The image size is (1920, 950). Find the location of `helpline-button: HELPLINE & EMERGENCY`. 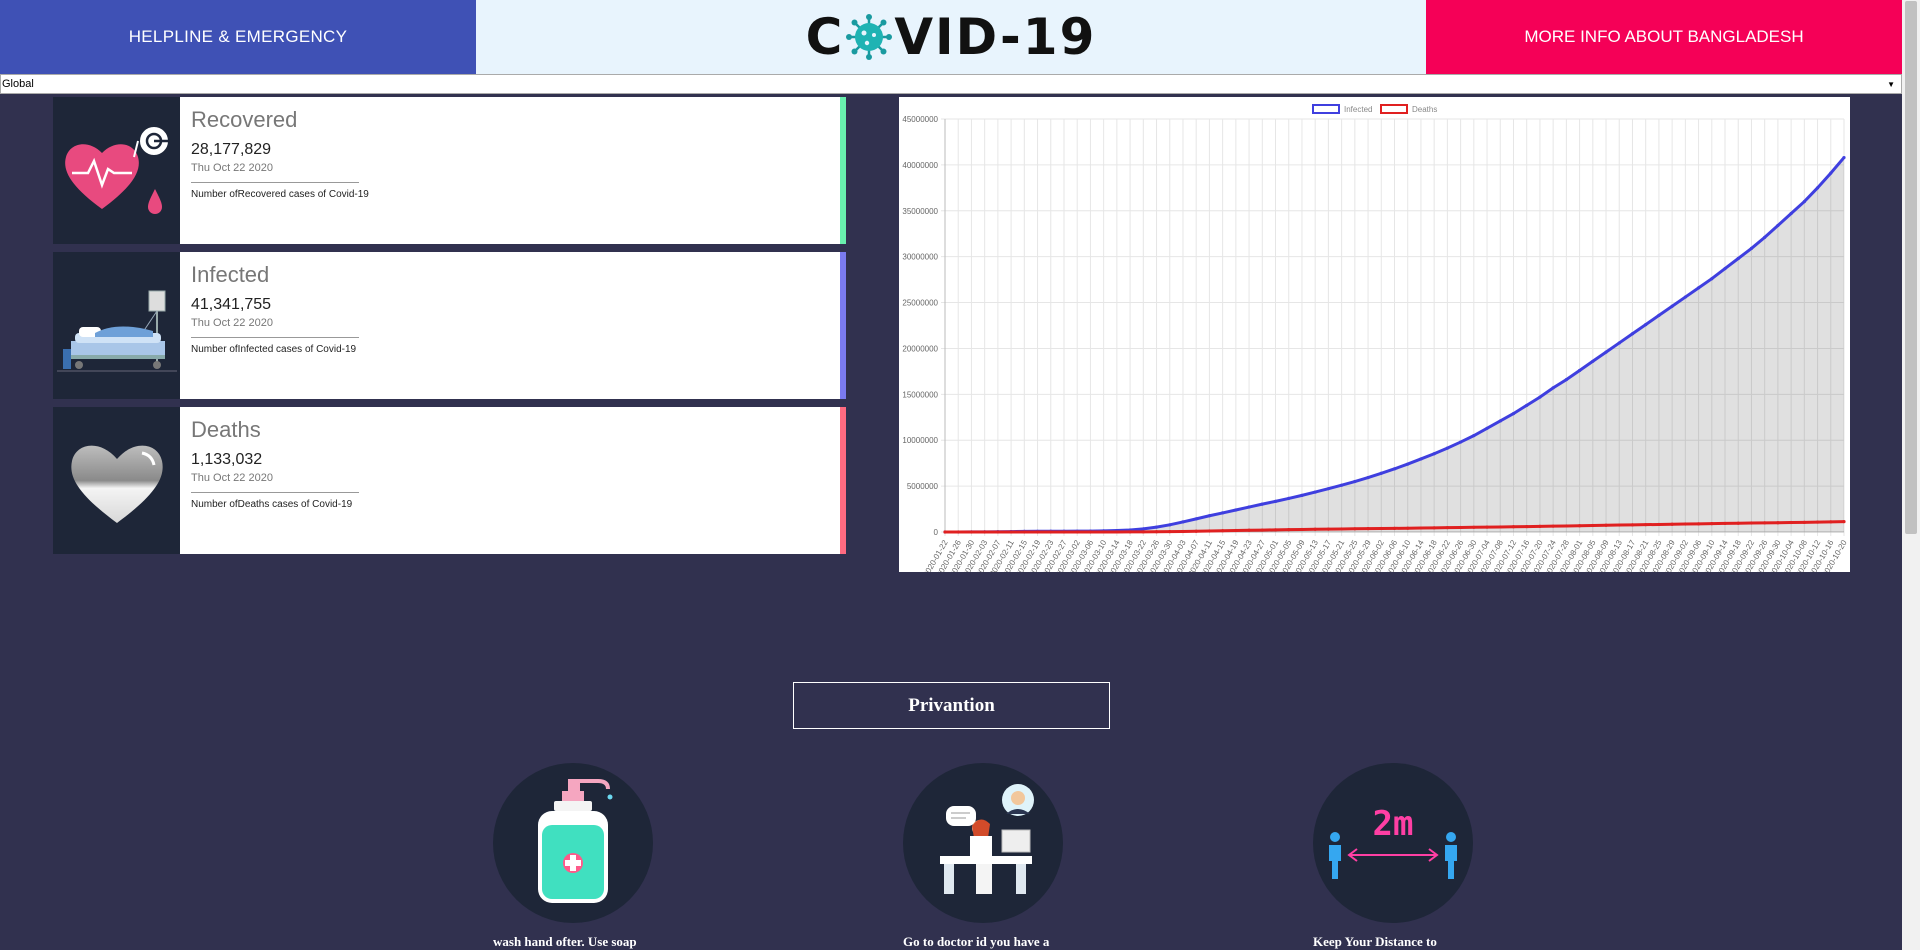

helpline-button: HELPLINE & EMERGENCY is located at coordinates (238, 37).